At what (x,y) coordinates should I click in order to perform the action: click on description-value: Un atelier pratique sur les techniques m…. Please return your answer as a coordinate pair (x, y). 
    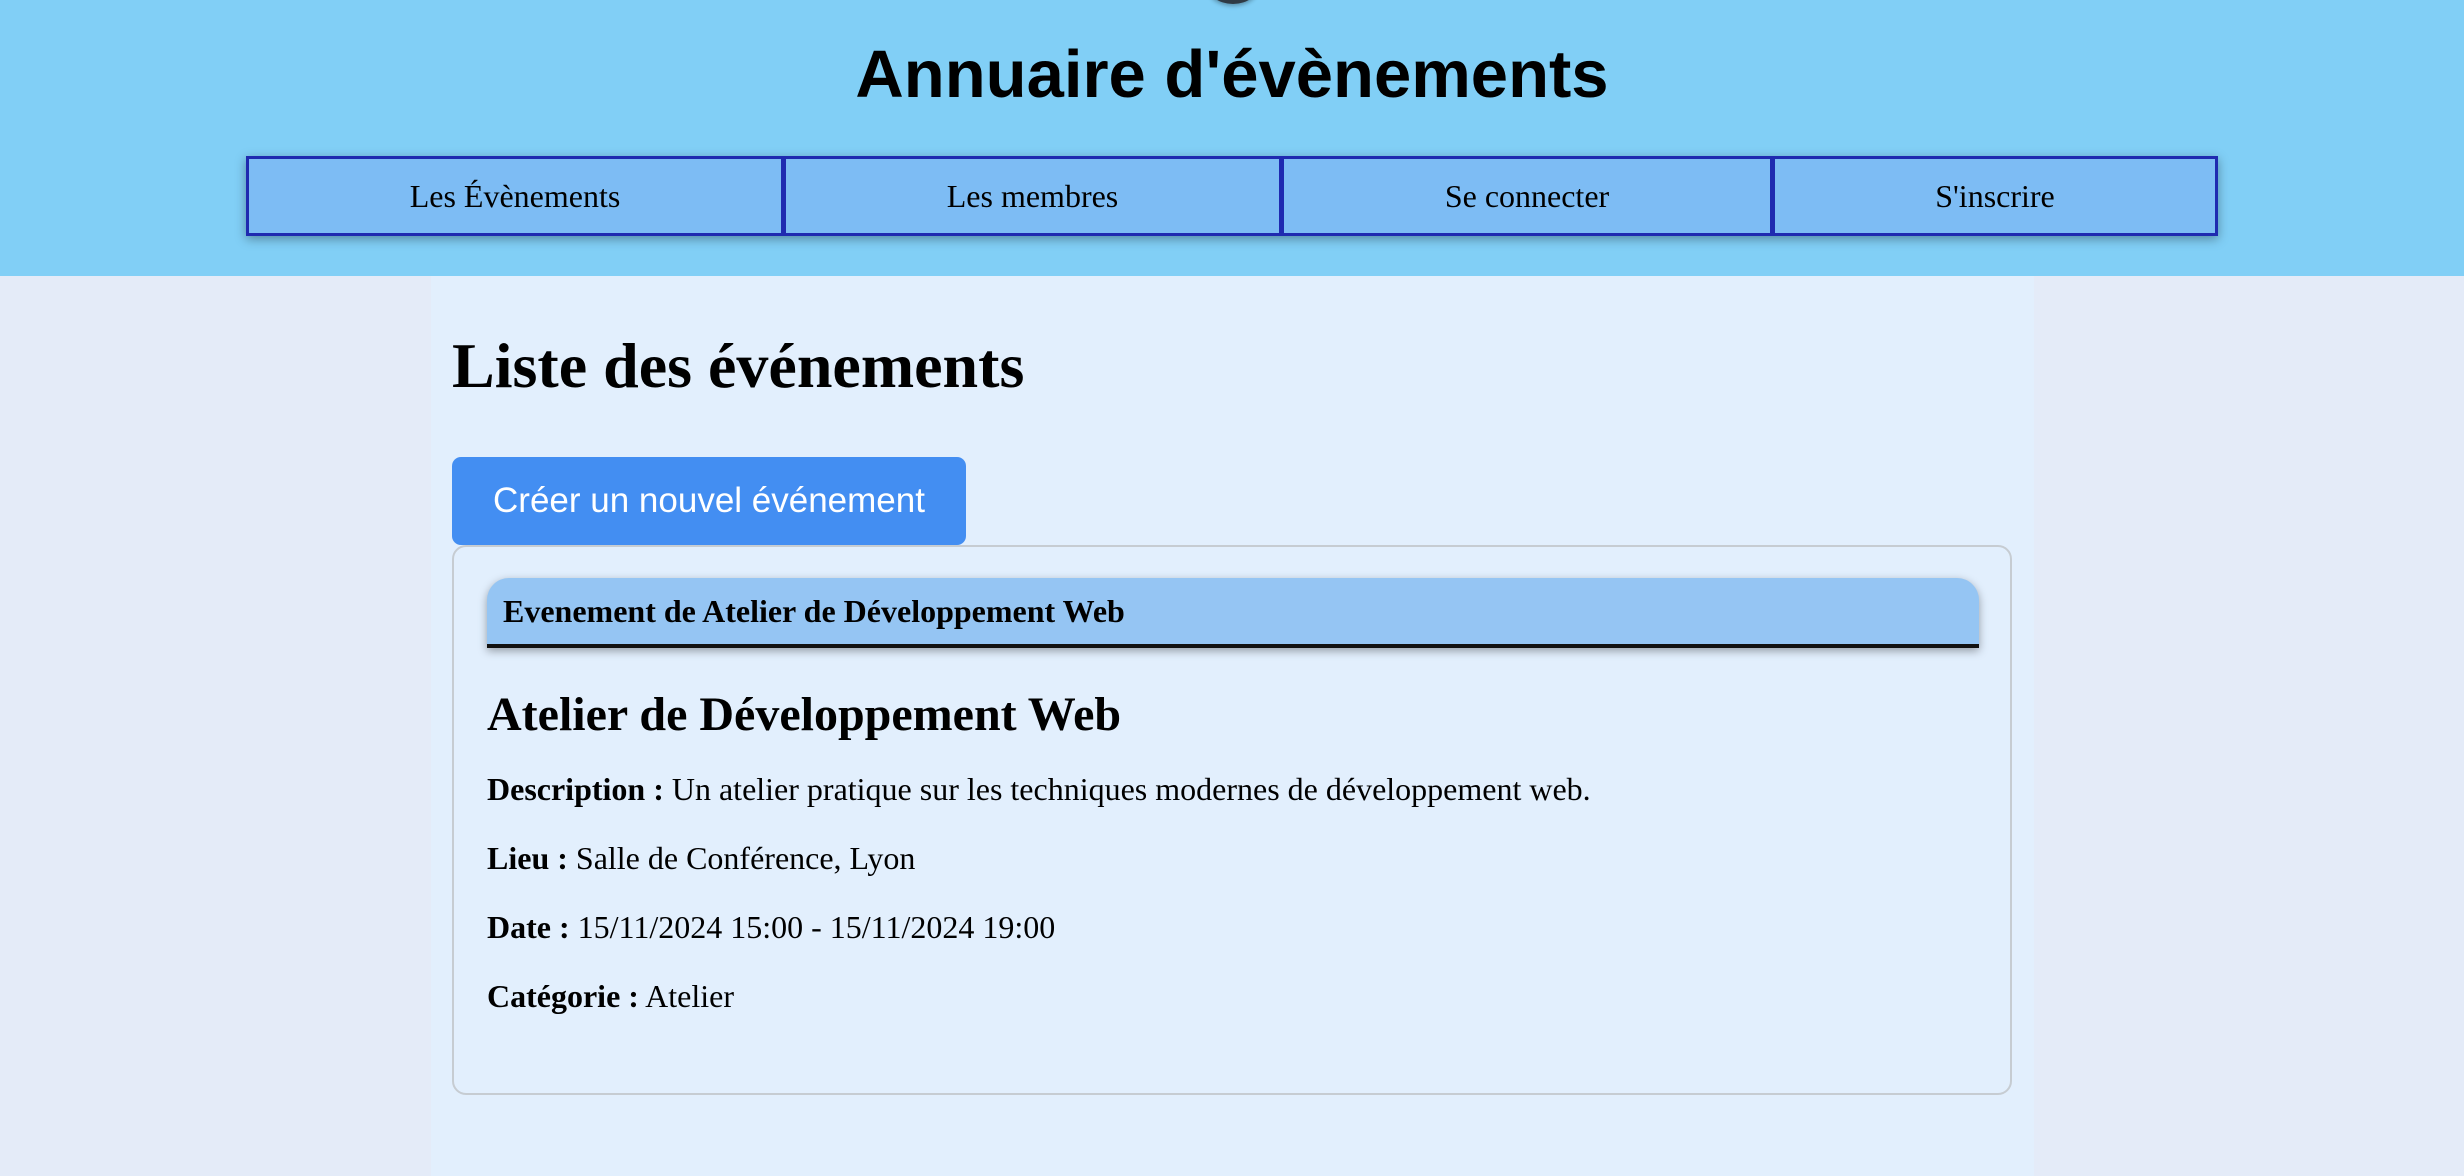
    Looking at the image, I should click on (1131, 789).